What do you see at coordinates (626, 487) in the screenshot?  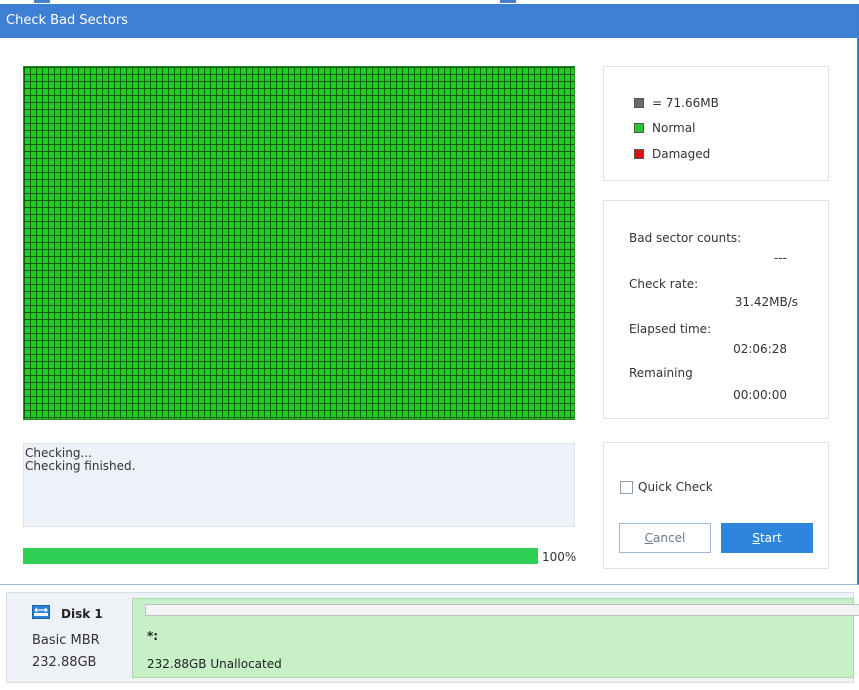 I see `quick-check-checkbox` at bounding box center [626, 487].